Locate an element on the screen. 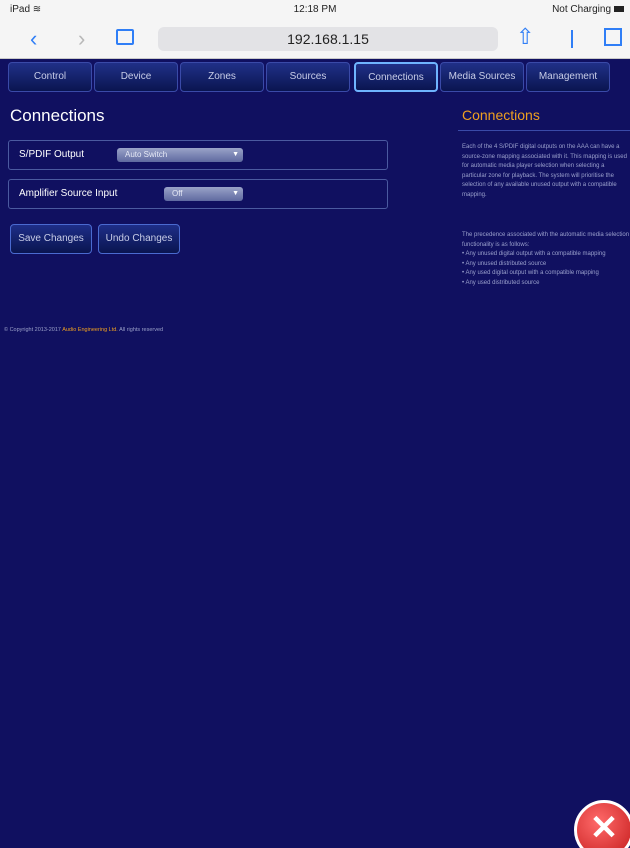  share-icon: ⇧ is located at coordinates (525, 37).